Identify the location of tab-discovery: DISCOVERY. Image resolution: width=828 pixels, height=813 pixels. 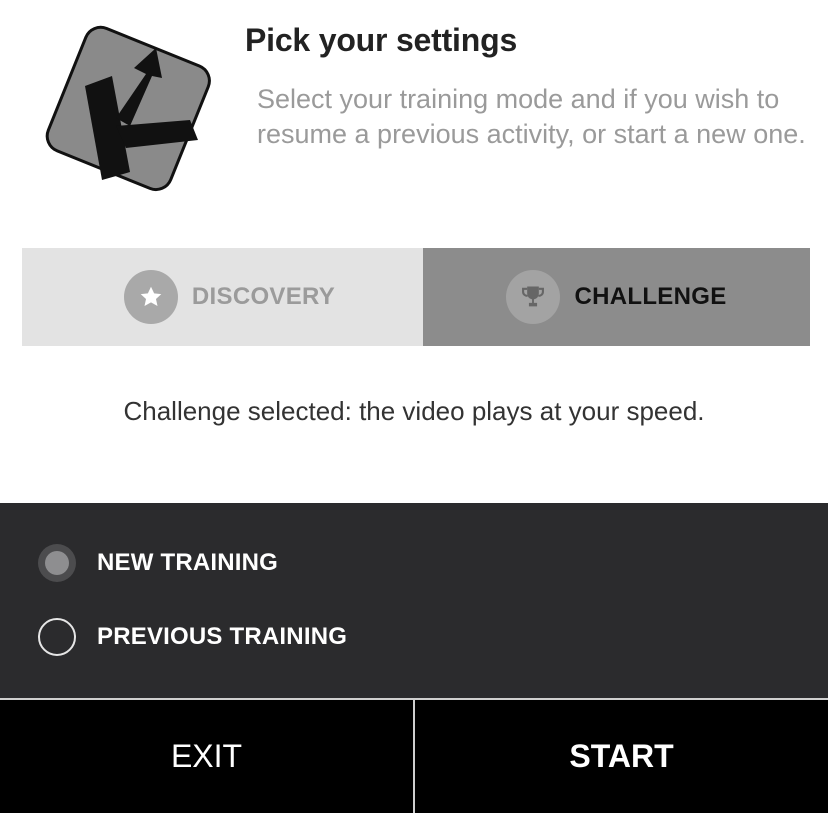
(222, 297).